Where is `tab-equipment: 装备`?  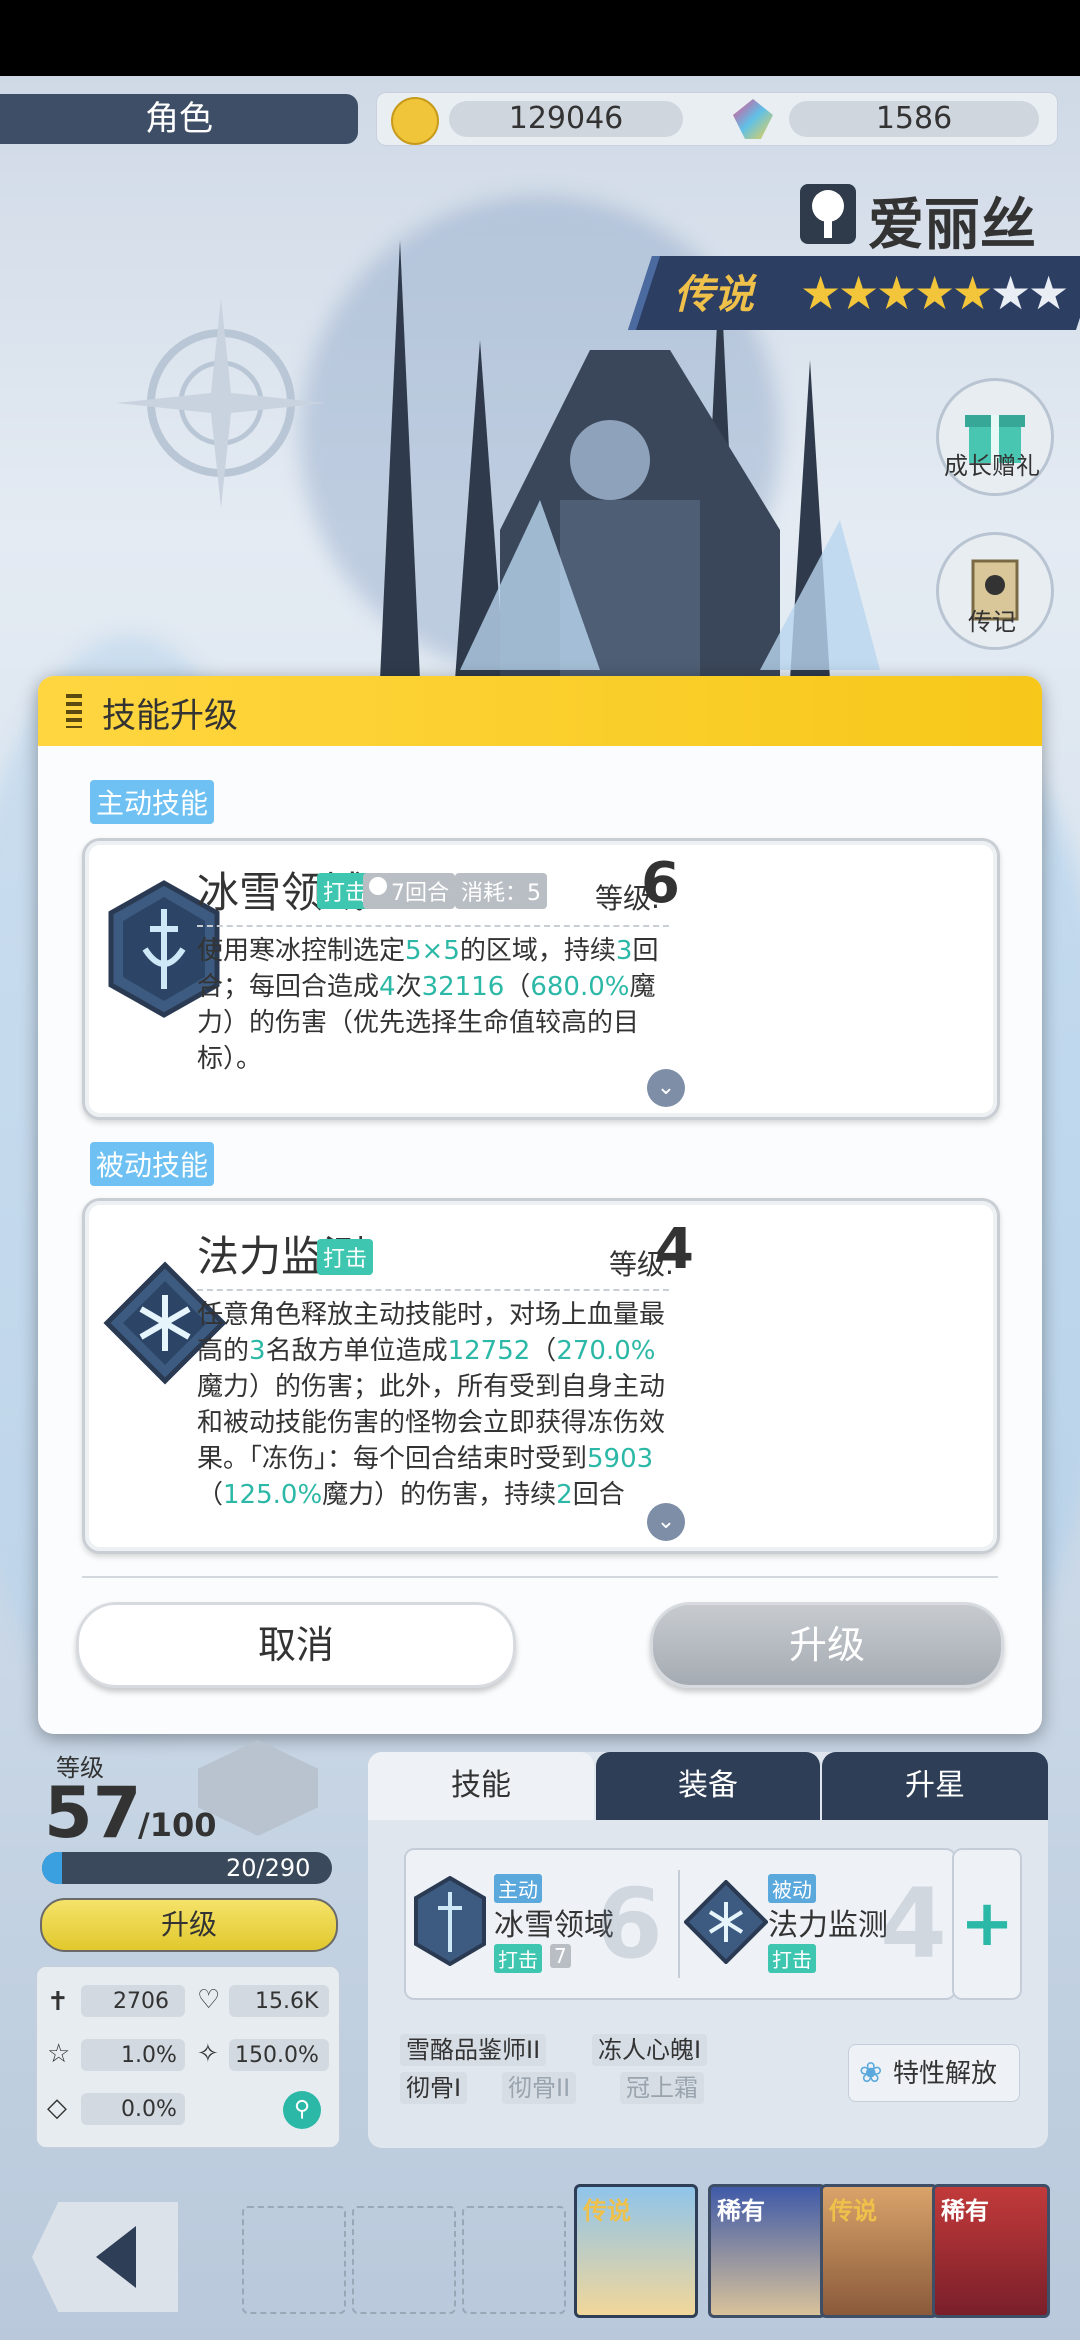
tab-equipment: 装备 is located at coordinates (708, 1786).